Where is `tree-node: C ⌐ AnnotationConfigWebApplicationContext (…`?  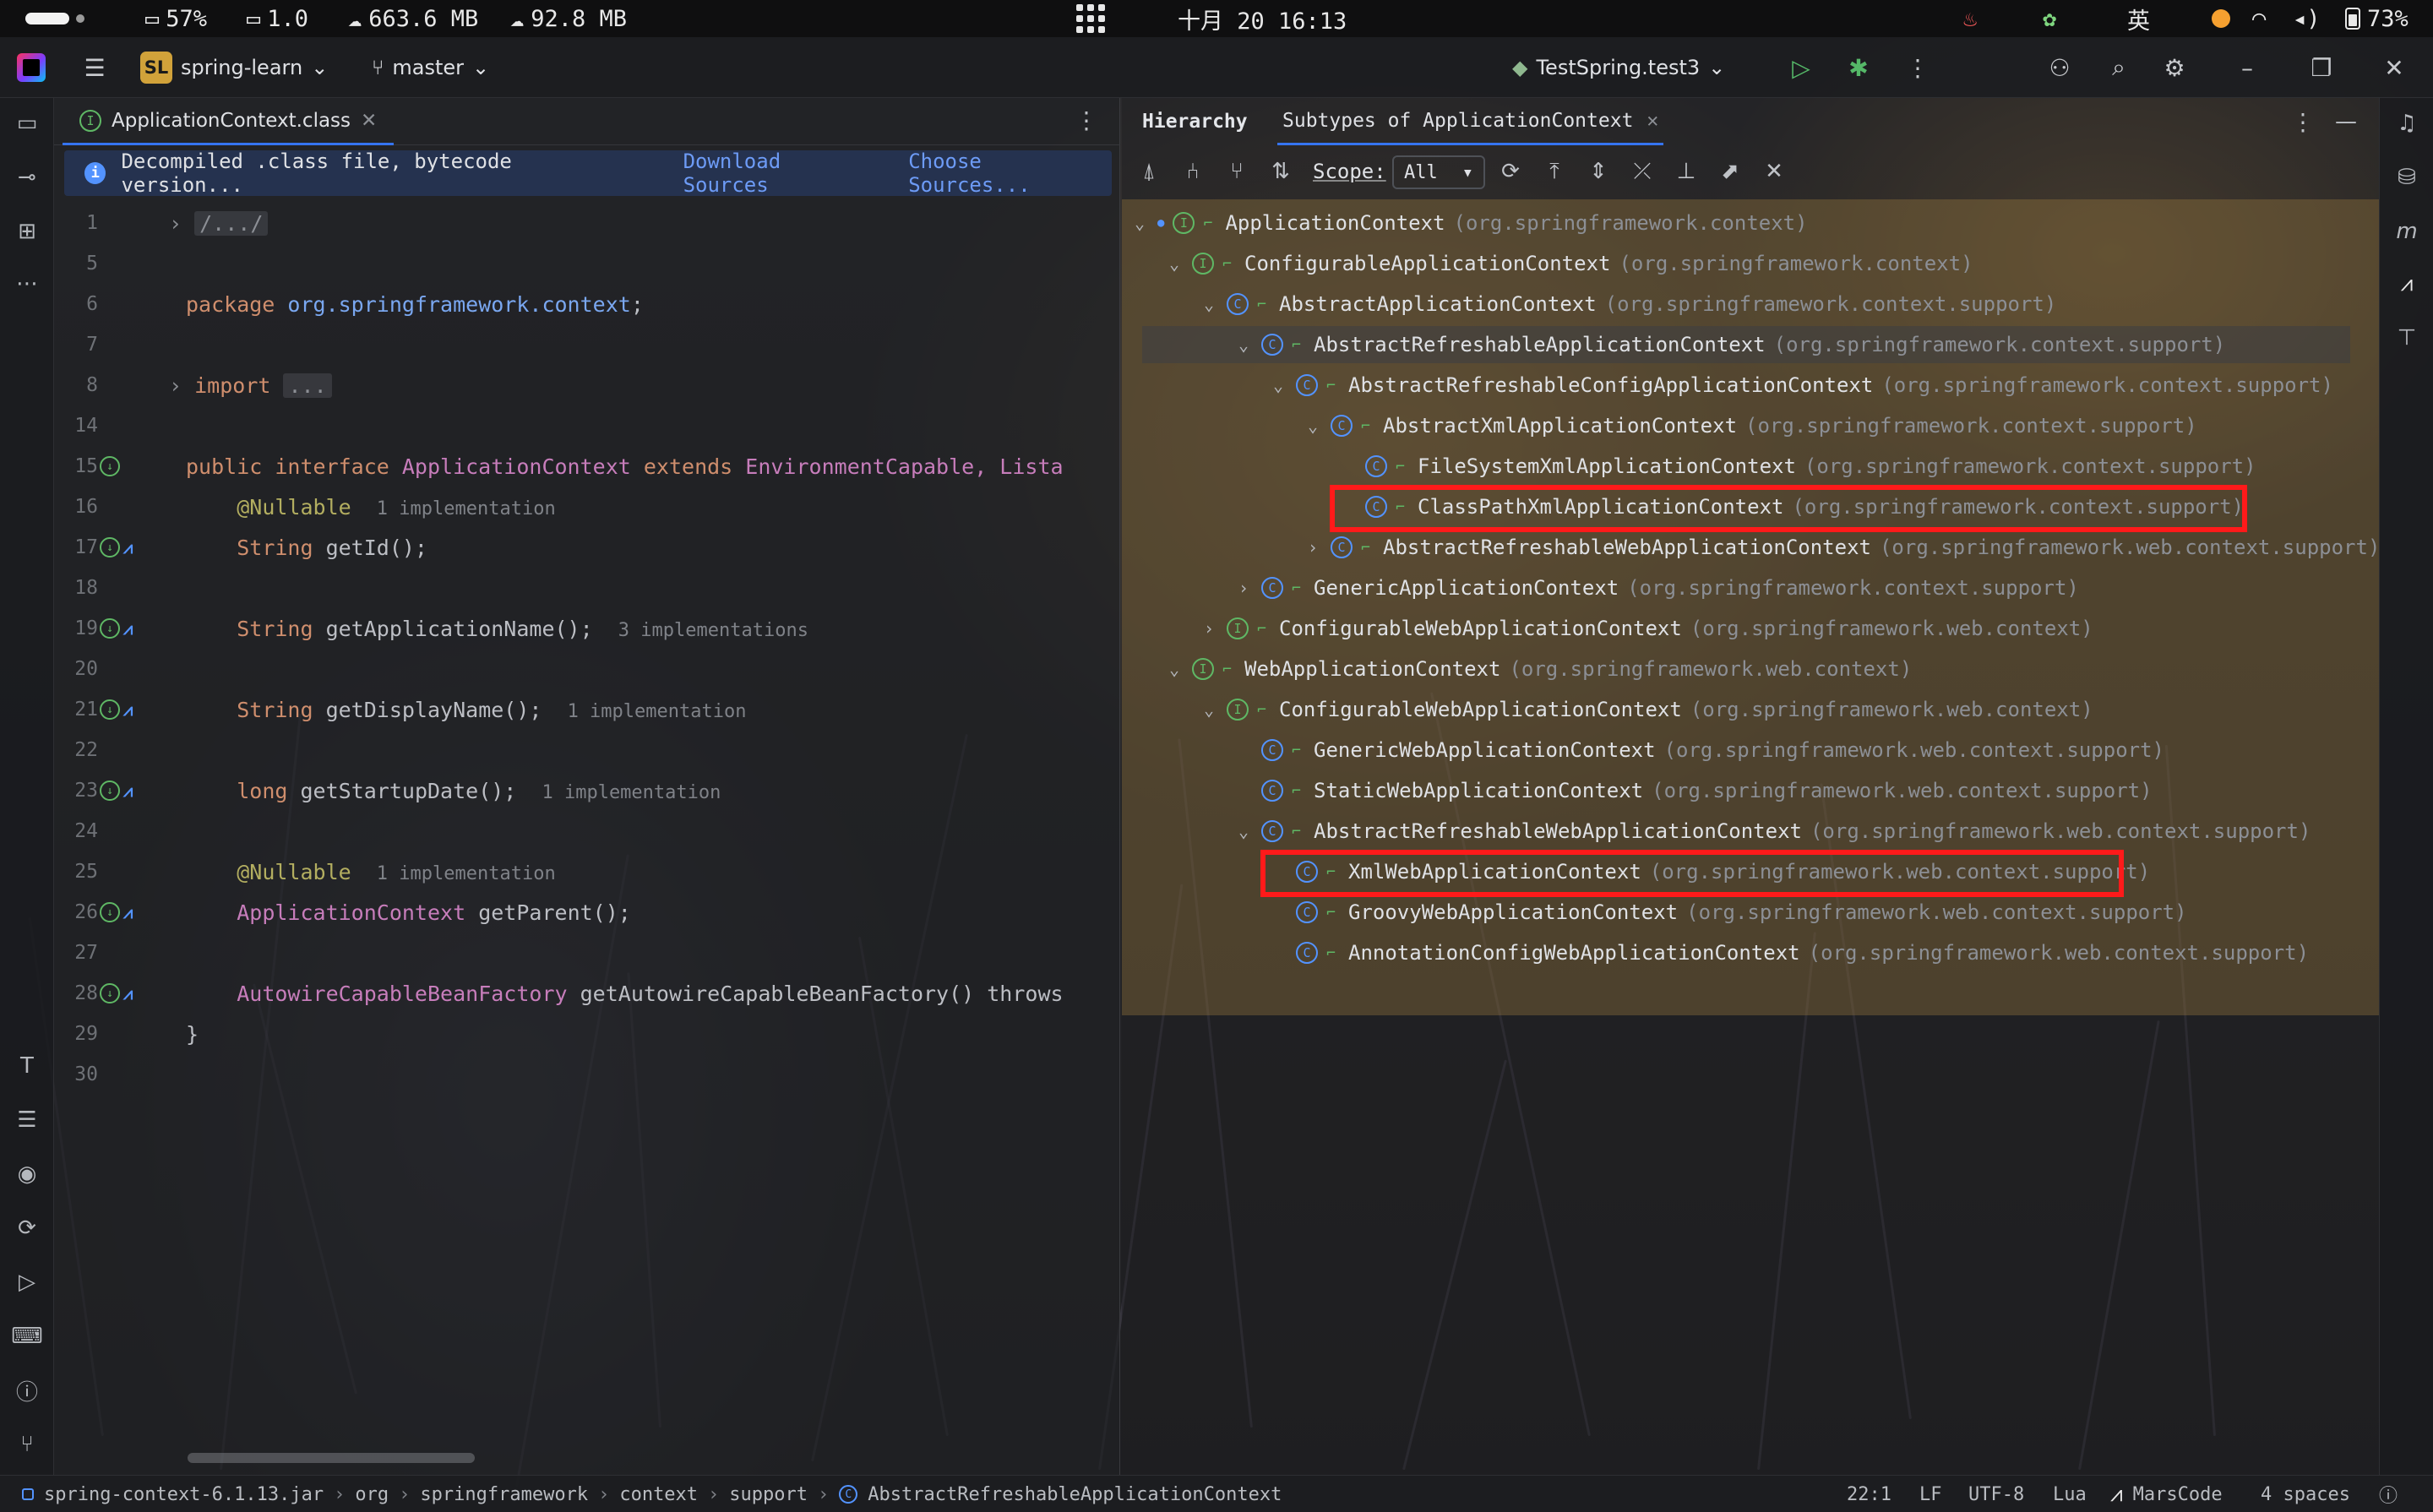
tree-node: C ⌐ AnnotationConfigWebApplicationContext (… is located at coordinates (1789, 953).